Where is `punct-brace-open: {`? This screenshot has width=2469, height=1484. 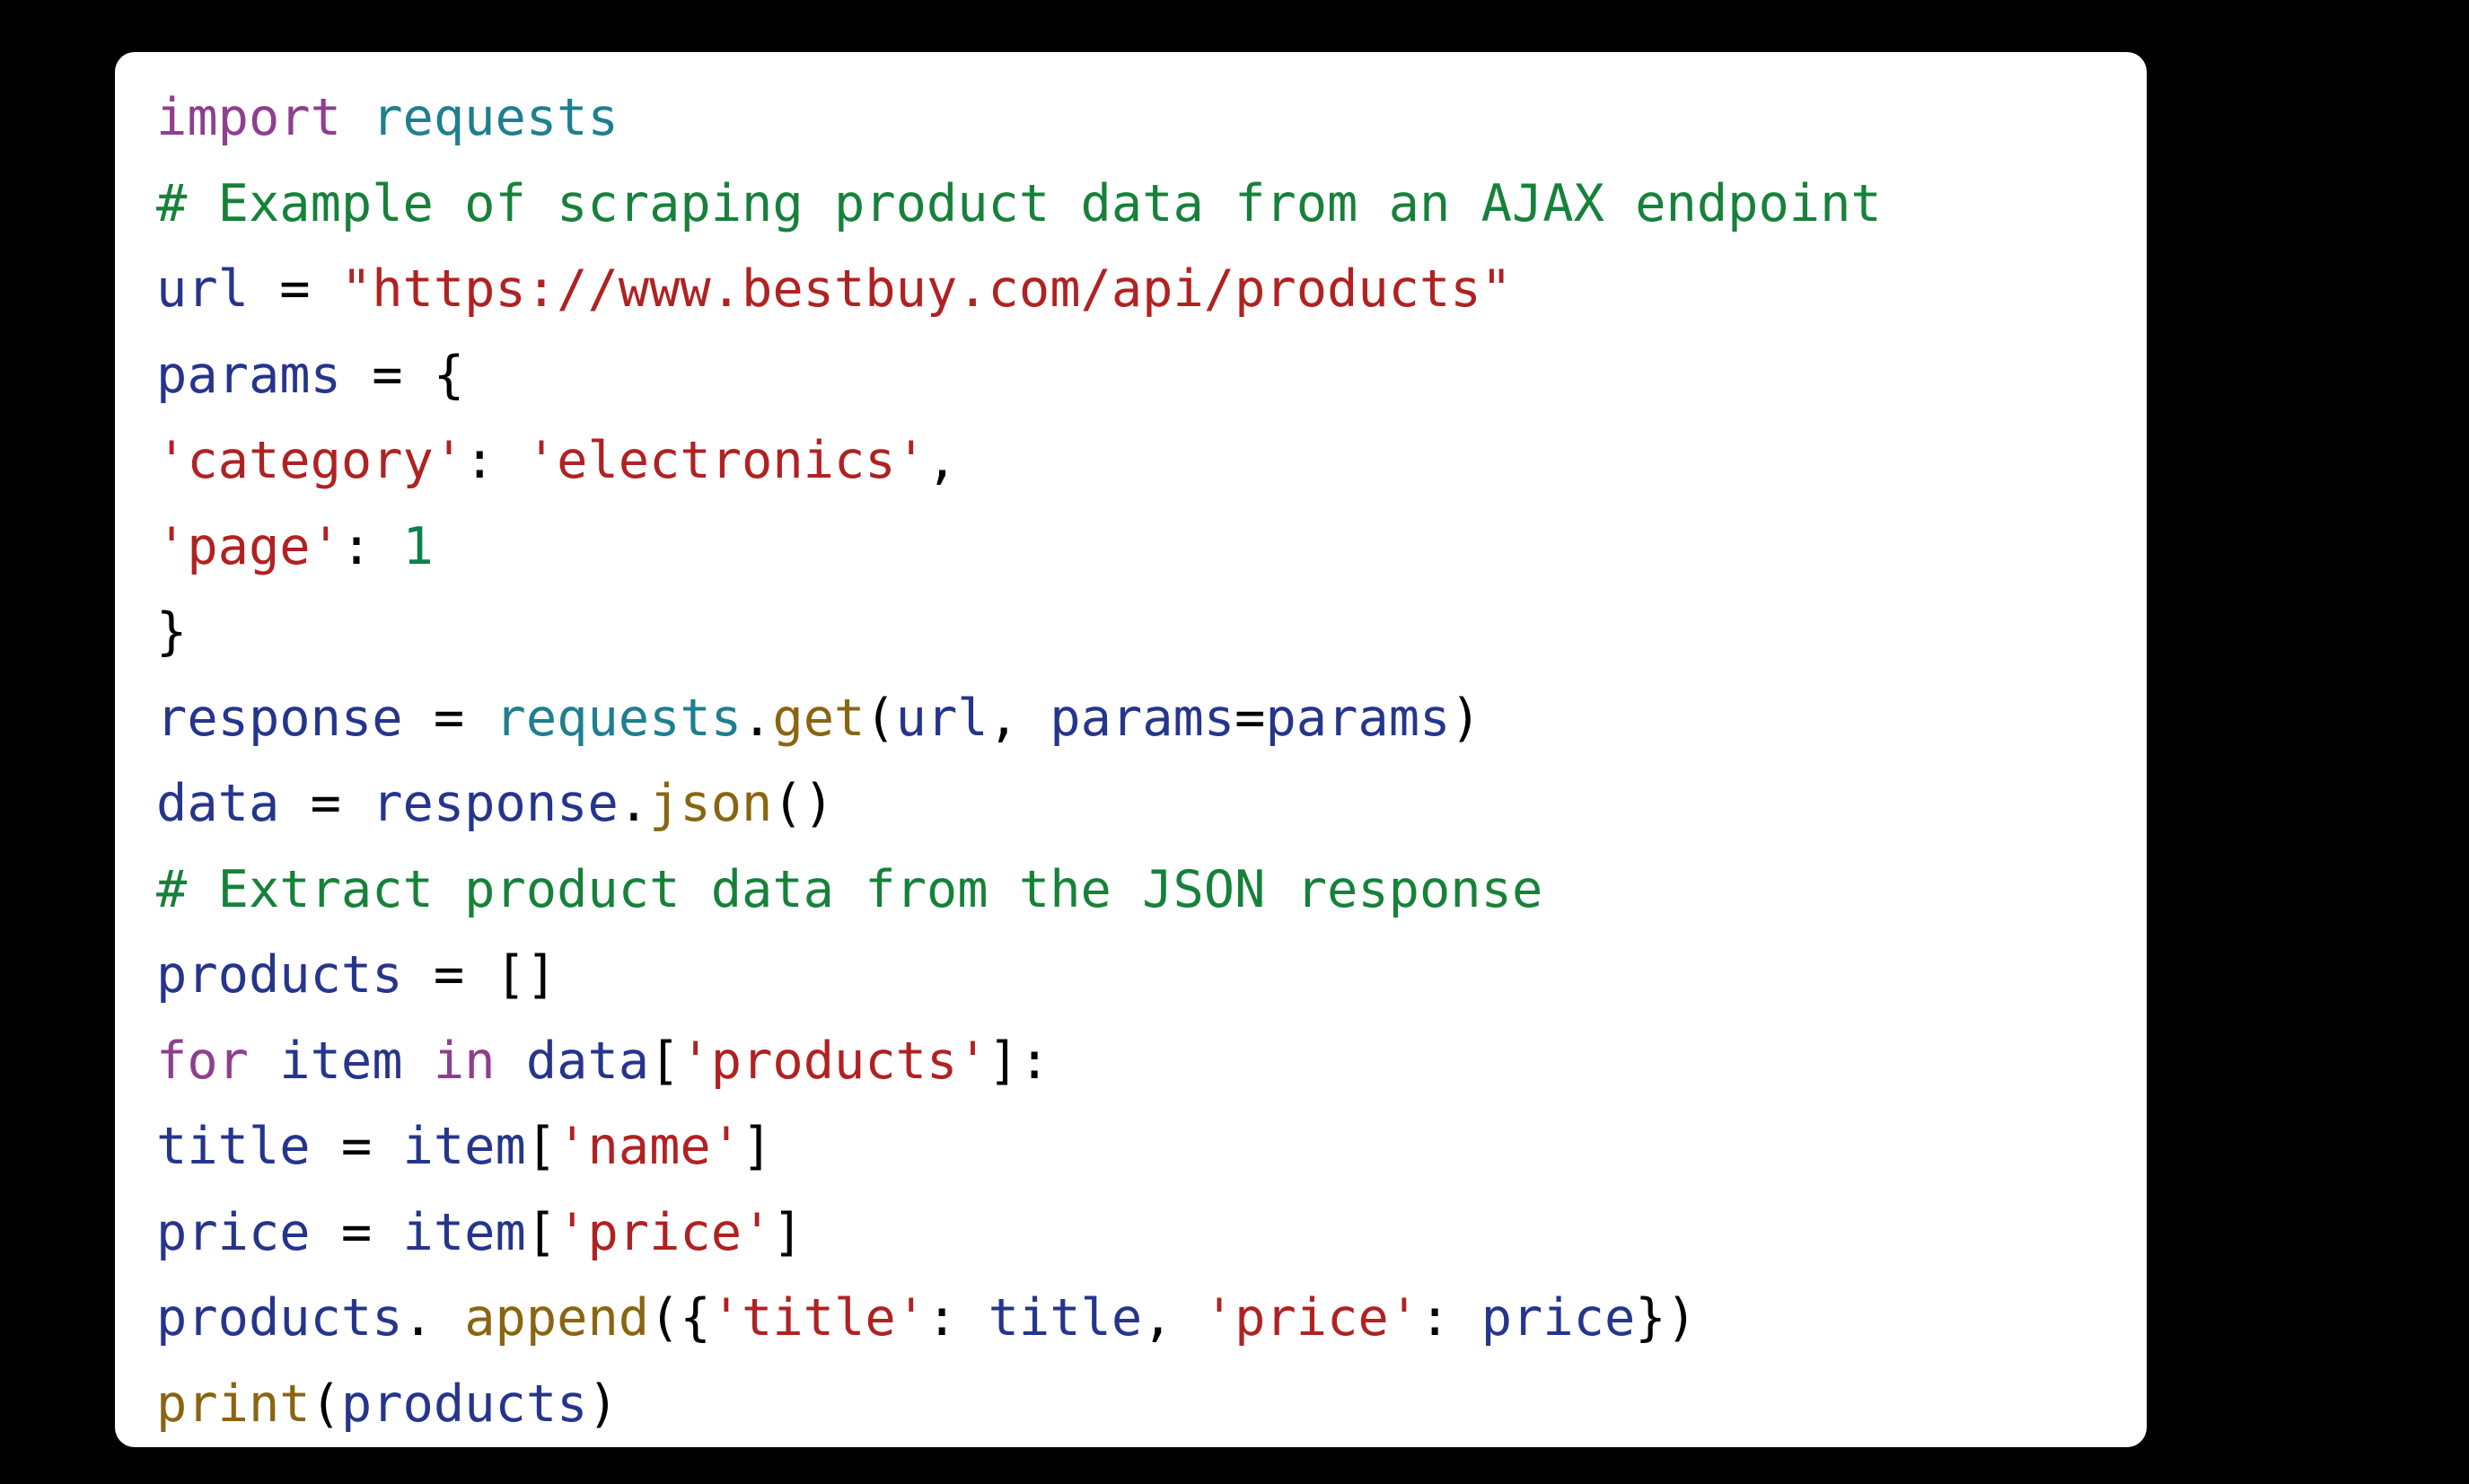 punct-brace-open: { is located at coordinates (449, 375).